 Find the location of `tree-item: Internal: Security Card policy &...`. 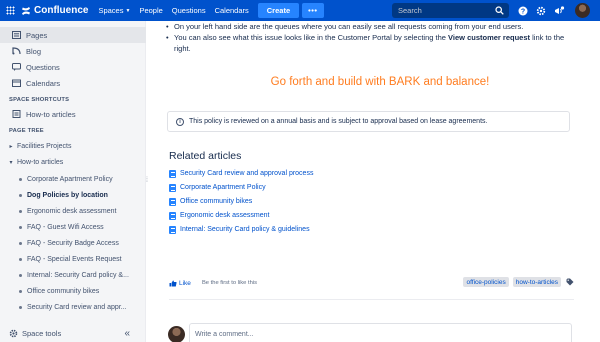

tree-item: Internal: Security Card policy &... is located at coordinates (73, 275).